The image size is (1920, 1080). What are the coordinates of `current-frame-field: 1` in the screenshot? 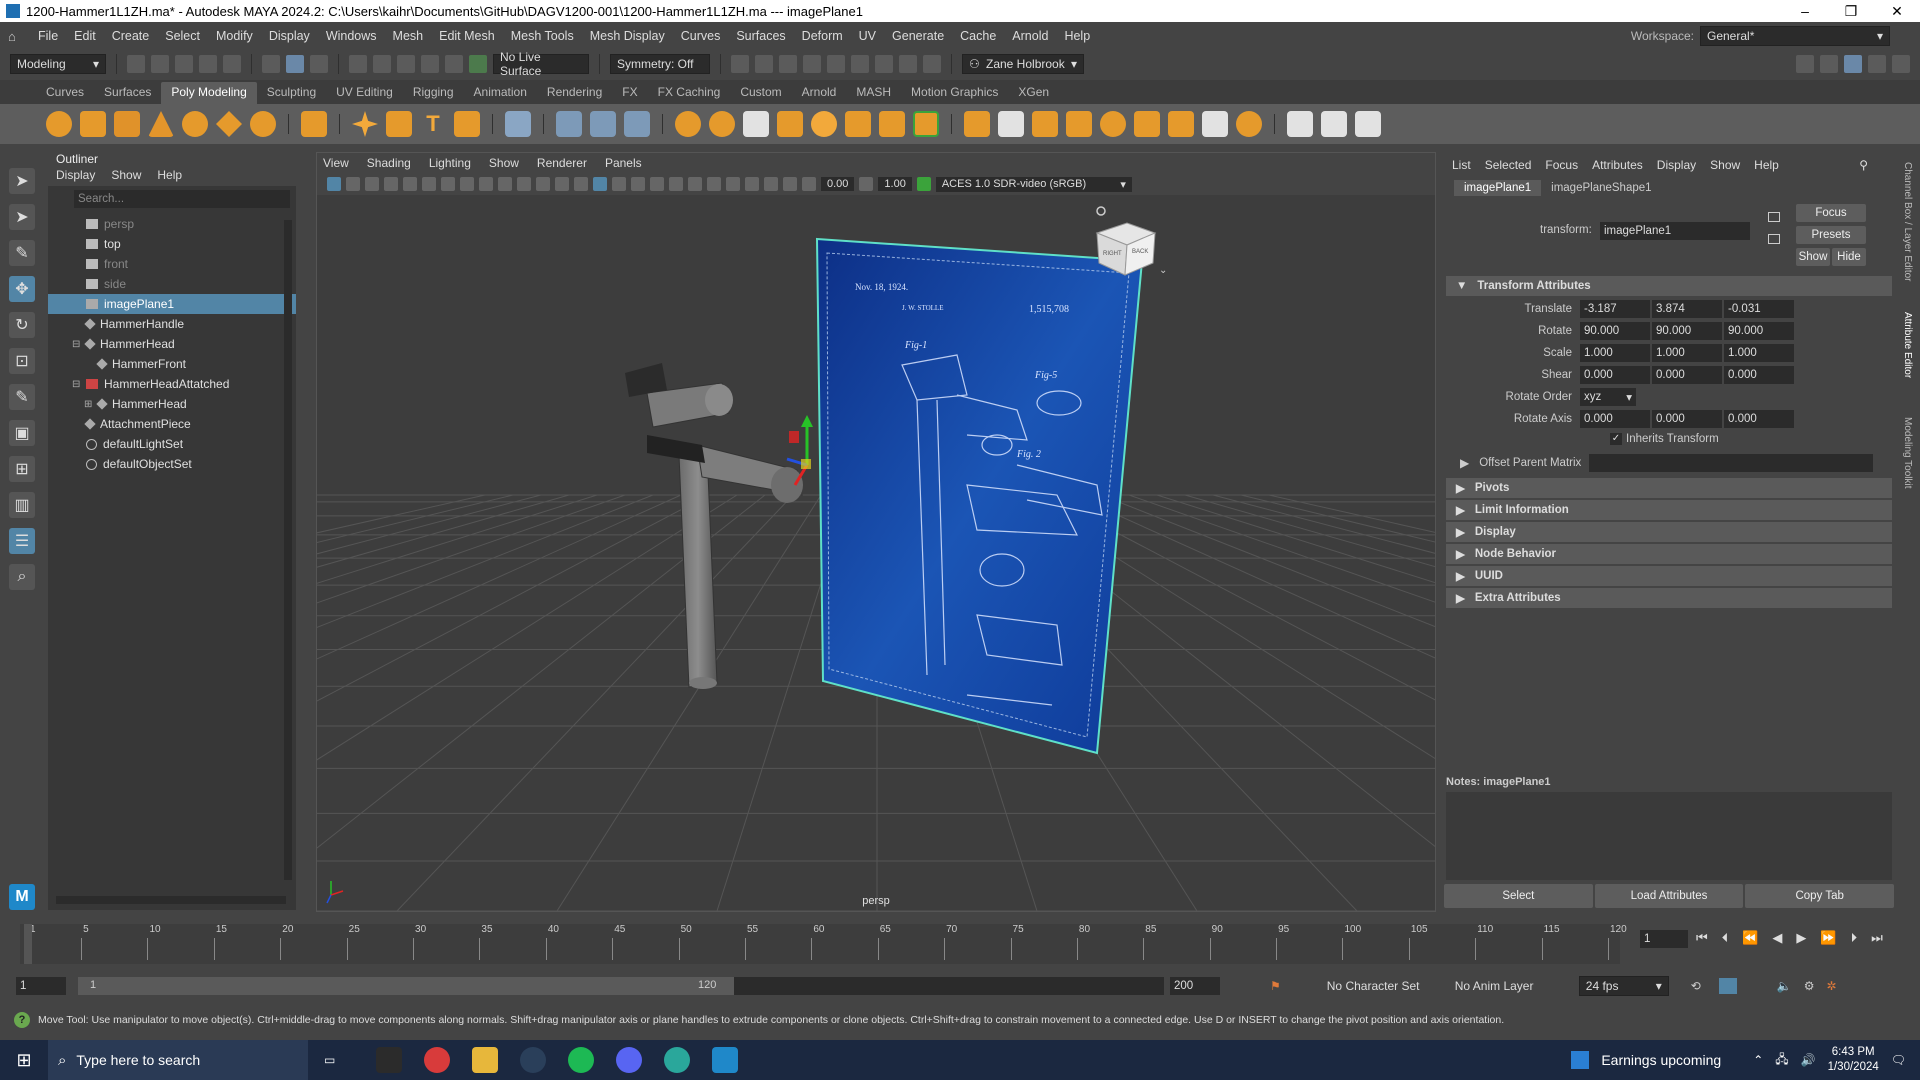 It's located at (1664, 939).